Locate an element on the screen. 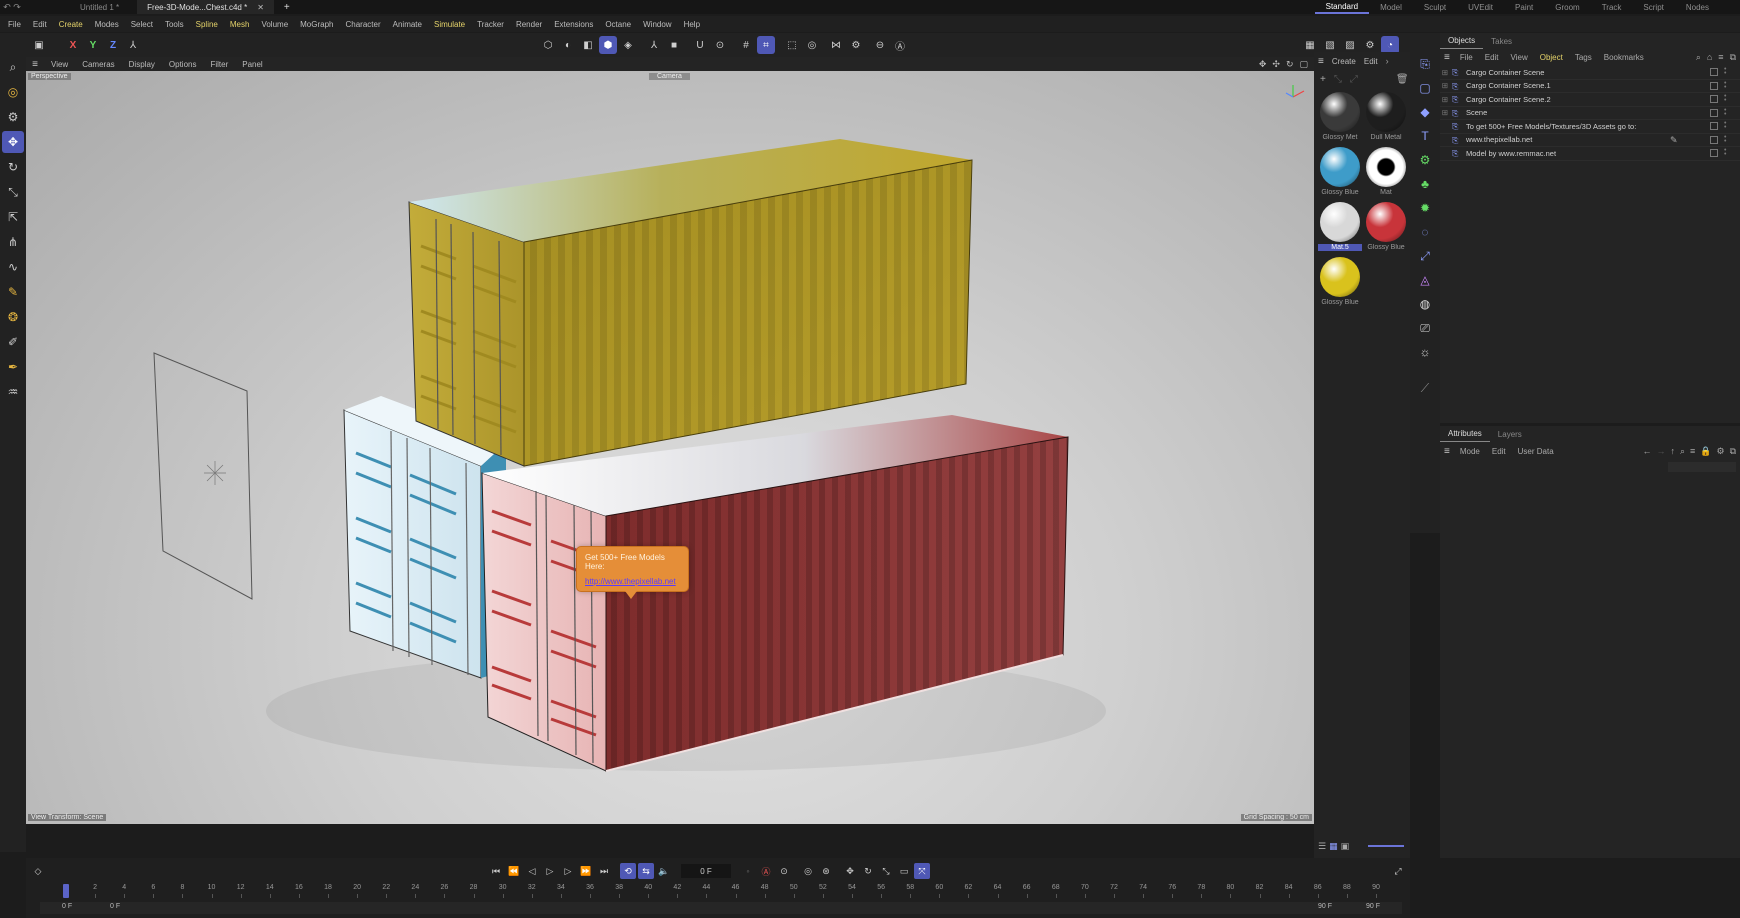 This screenshot has width=1740, height=918. viewport-nav-icons: ✥ ✣ ↻ ▢ is located at coordinates (1283, 64).